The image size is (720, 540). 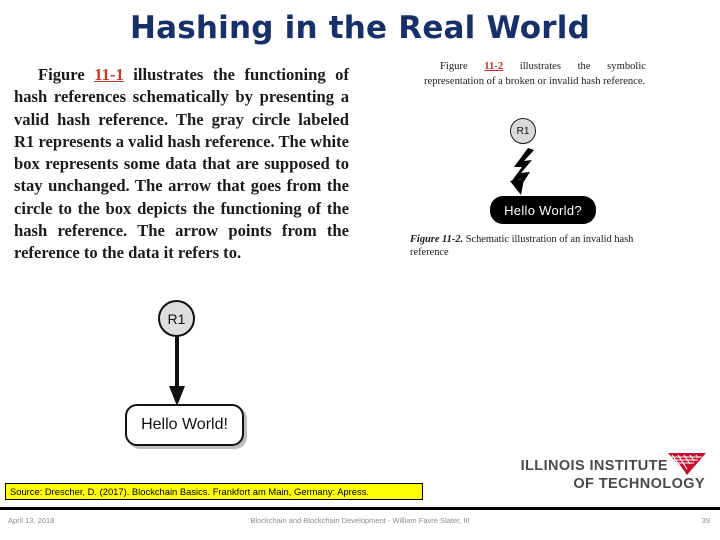 What do you see at coordinates (522, 171) in the screenshot?
I see `lightning-bolt-arrow-icon` at bounding box center [522, 171].